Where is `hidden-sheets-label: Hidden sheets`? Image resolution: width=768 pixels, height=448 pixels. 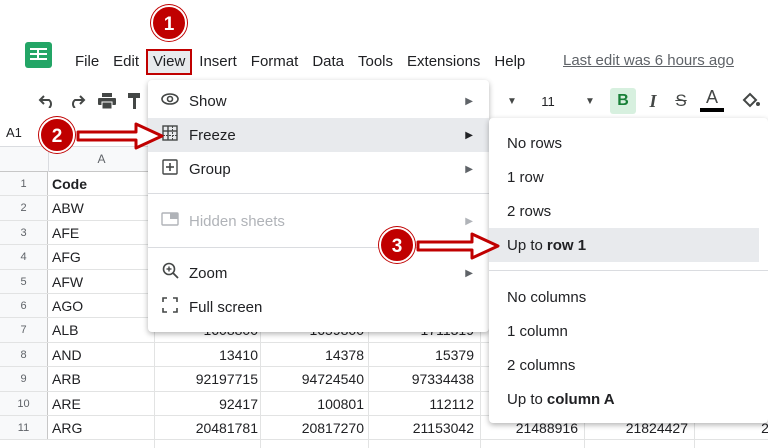
hidden-sheets-label: Hidden sheets is located at coordinates (237, 221).